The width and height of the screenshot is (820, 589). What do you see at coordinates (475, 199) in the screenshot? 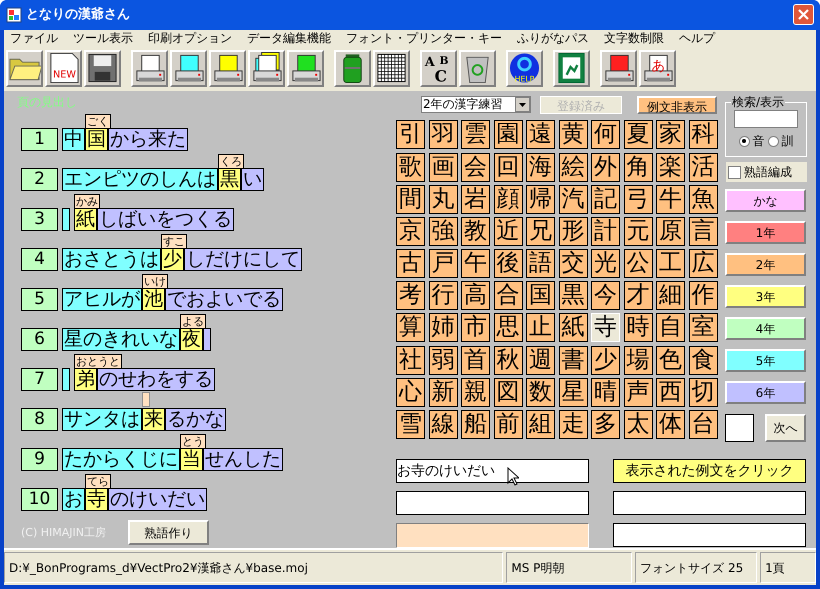
I see `kanji-tile: 岩` at bounding box center [475, 199].